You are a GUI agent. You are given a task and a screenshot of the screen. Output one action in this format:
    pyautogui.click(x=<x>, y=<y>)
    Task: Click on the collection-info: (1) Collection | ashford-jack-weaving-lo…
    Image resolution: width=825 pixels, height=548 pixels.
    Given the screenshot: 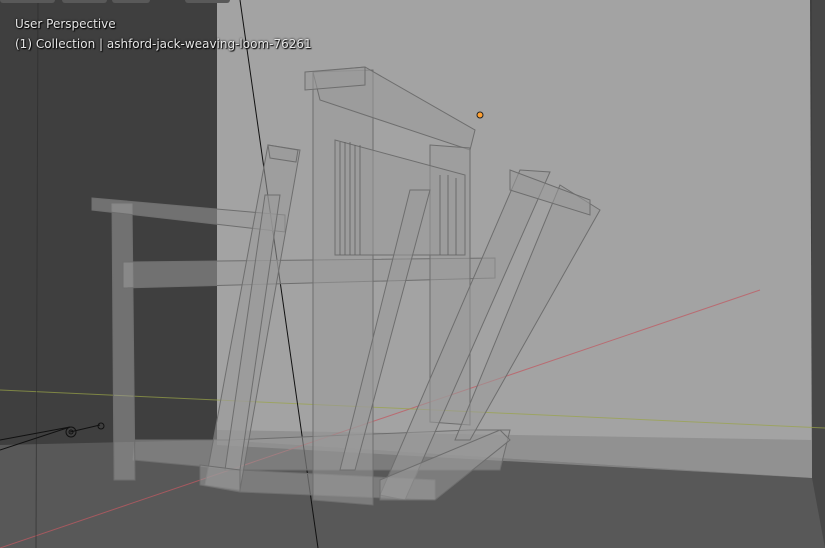 What is the action you would take?
    pyautogui.click(x=163, y=44)
    